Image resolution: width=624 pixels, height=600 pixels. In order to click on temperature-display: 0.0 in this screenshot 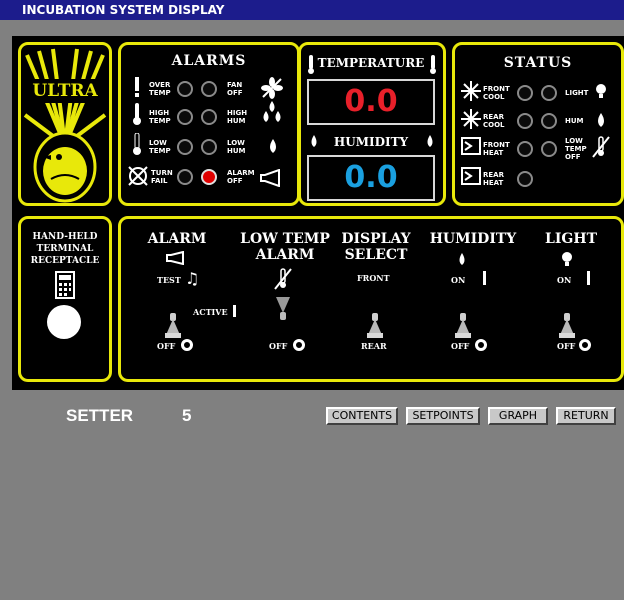, I will do `click(371, 102)`.